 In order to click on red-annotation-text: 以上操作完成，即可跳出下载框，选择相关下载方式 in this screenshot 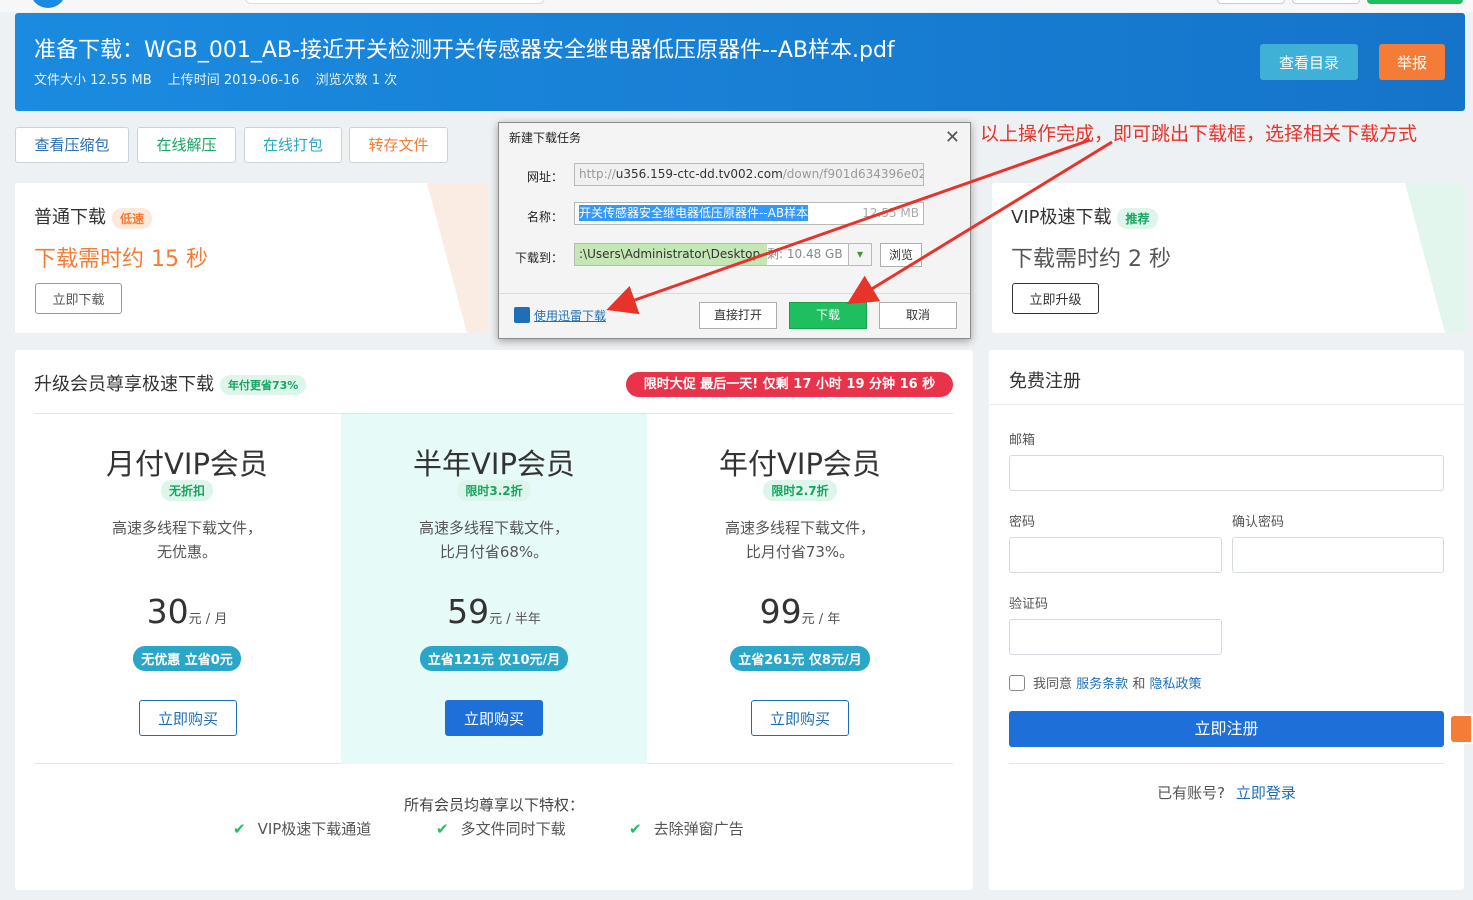, I will do `click(1199, 134)`.